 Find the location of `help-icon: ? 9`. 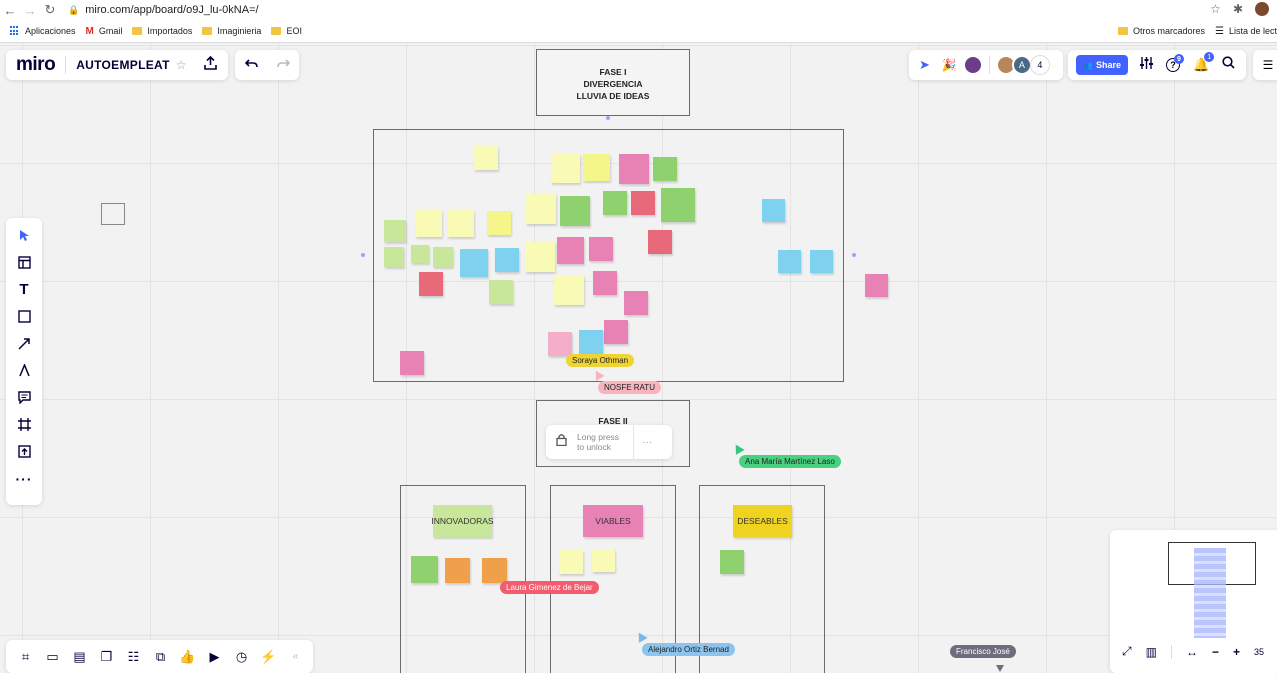

help-icon: ? 9 is located at coordinates (1175, 63).